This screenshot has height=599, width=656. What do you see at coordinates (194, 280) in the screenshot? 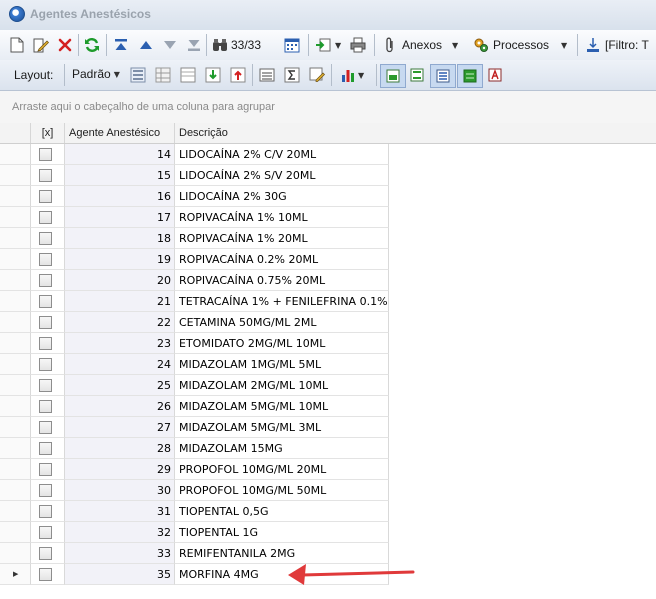
I see `table-row: 20 ROPIVACAÍNA 0.75% 20ML` at bounding box center [194, 280].